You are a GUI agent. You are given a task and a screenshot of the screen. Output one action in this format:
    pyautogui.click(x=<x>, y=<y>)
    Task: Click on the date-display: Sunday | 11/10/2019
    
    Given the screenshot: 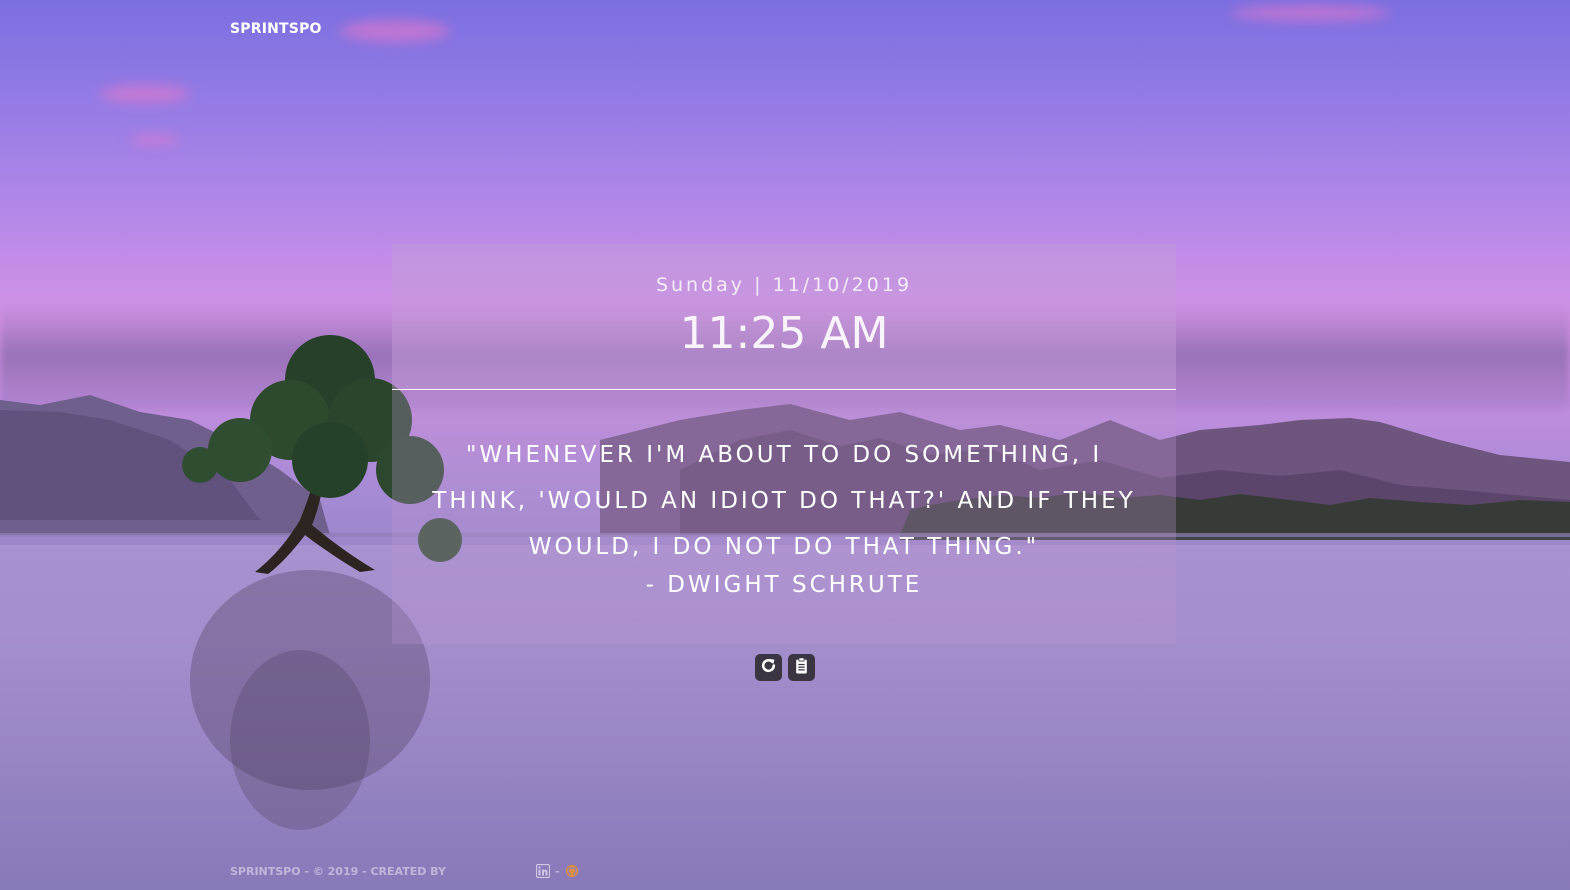 What is the action you would take?
    pyautogui.click(x=784, y=285)
    